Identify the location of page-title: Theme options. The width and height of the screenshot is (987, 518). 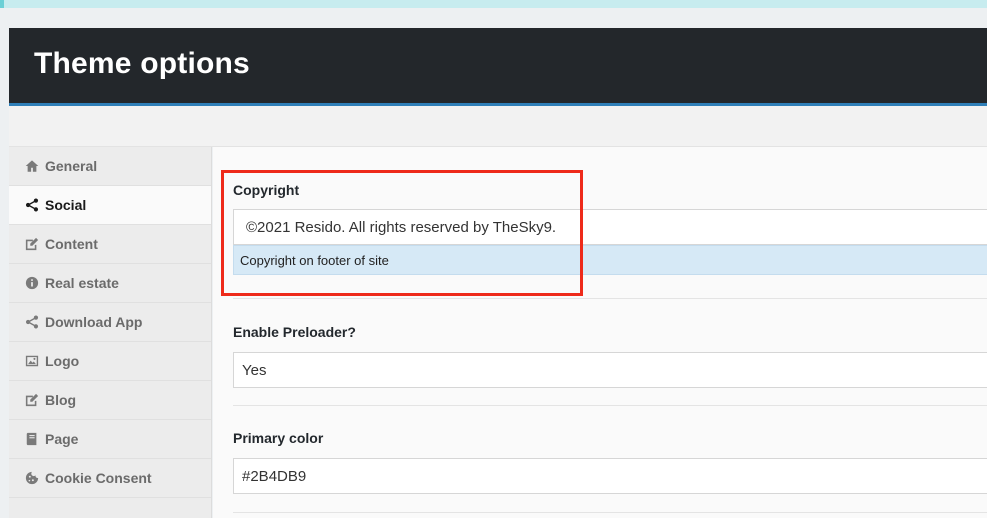
(142, 63).